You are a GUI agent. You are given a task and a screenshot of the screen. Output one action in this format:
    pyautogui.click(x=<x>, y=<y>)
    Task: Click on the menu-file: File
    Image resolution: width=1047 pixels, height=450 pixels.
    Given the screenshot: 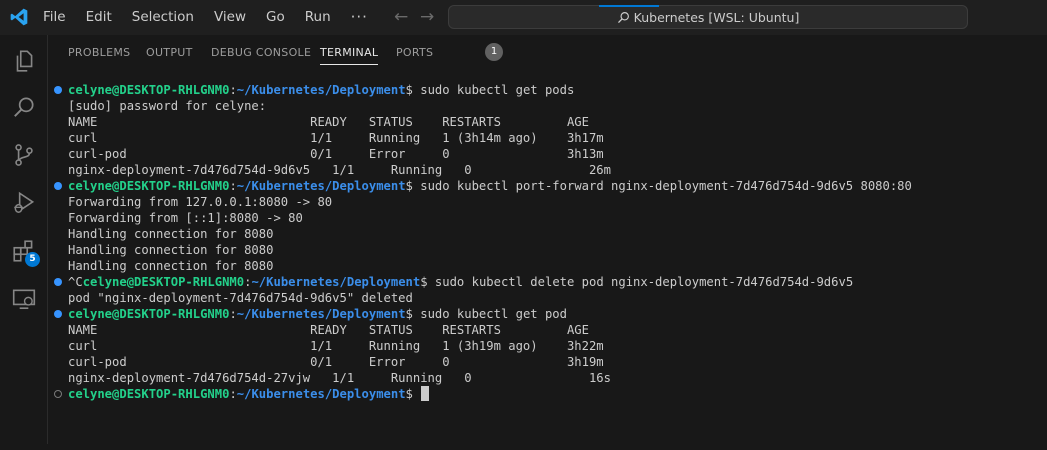 What is the action you would take?
    pyautogui.click(x=54, y=17)
    